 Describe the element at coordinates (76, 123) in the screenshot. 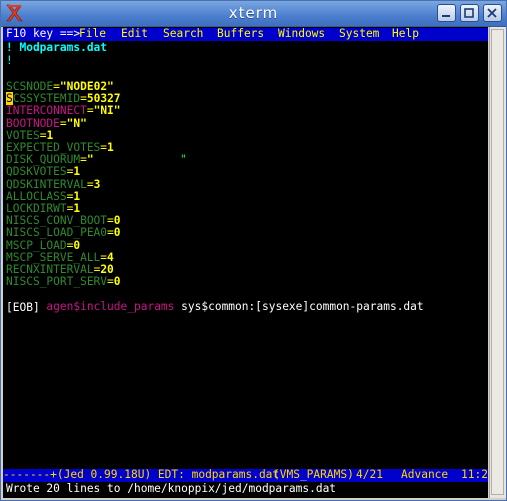

I see `param-value: "N"` at that location.